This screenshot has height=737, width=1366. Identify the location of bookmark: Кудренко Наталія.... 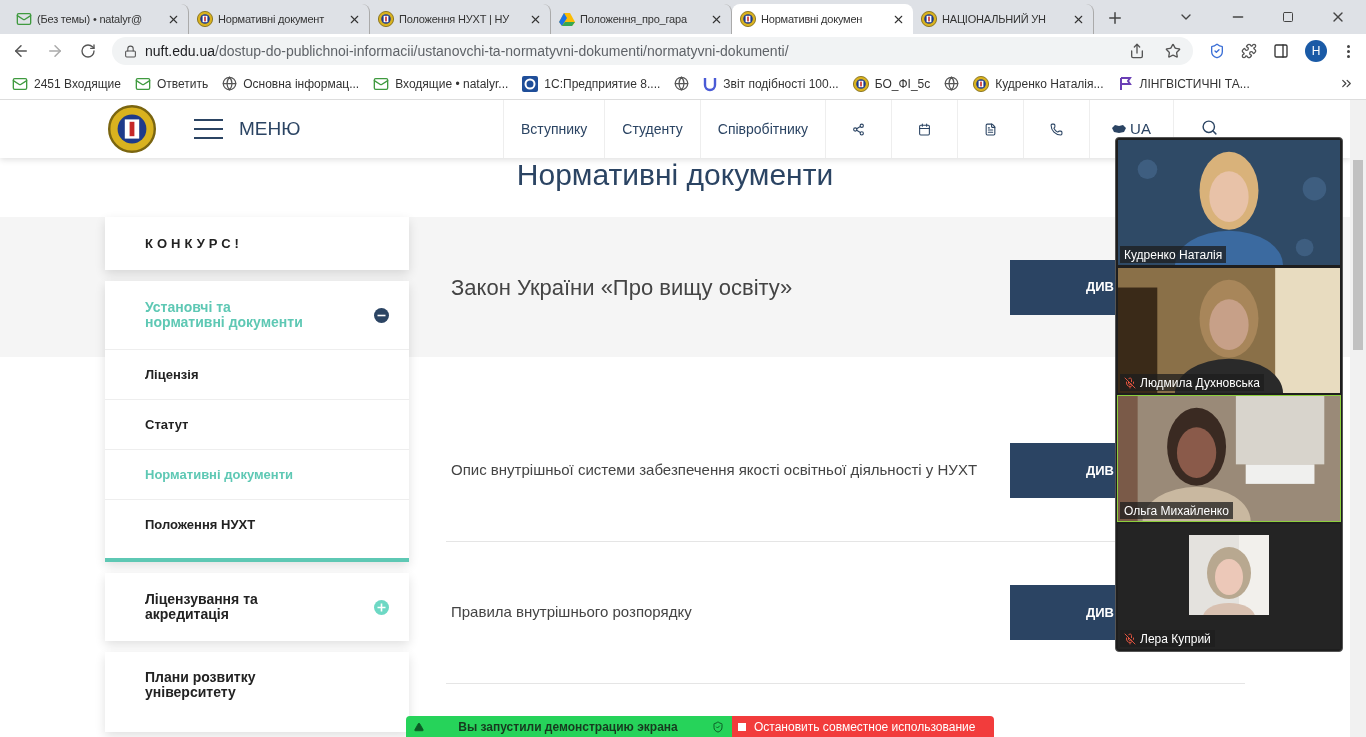
(1038, 83).